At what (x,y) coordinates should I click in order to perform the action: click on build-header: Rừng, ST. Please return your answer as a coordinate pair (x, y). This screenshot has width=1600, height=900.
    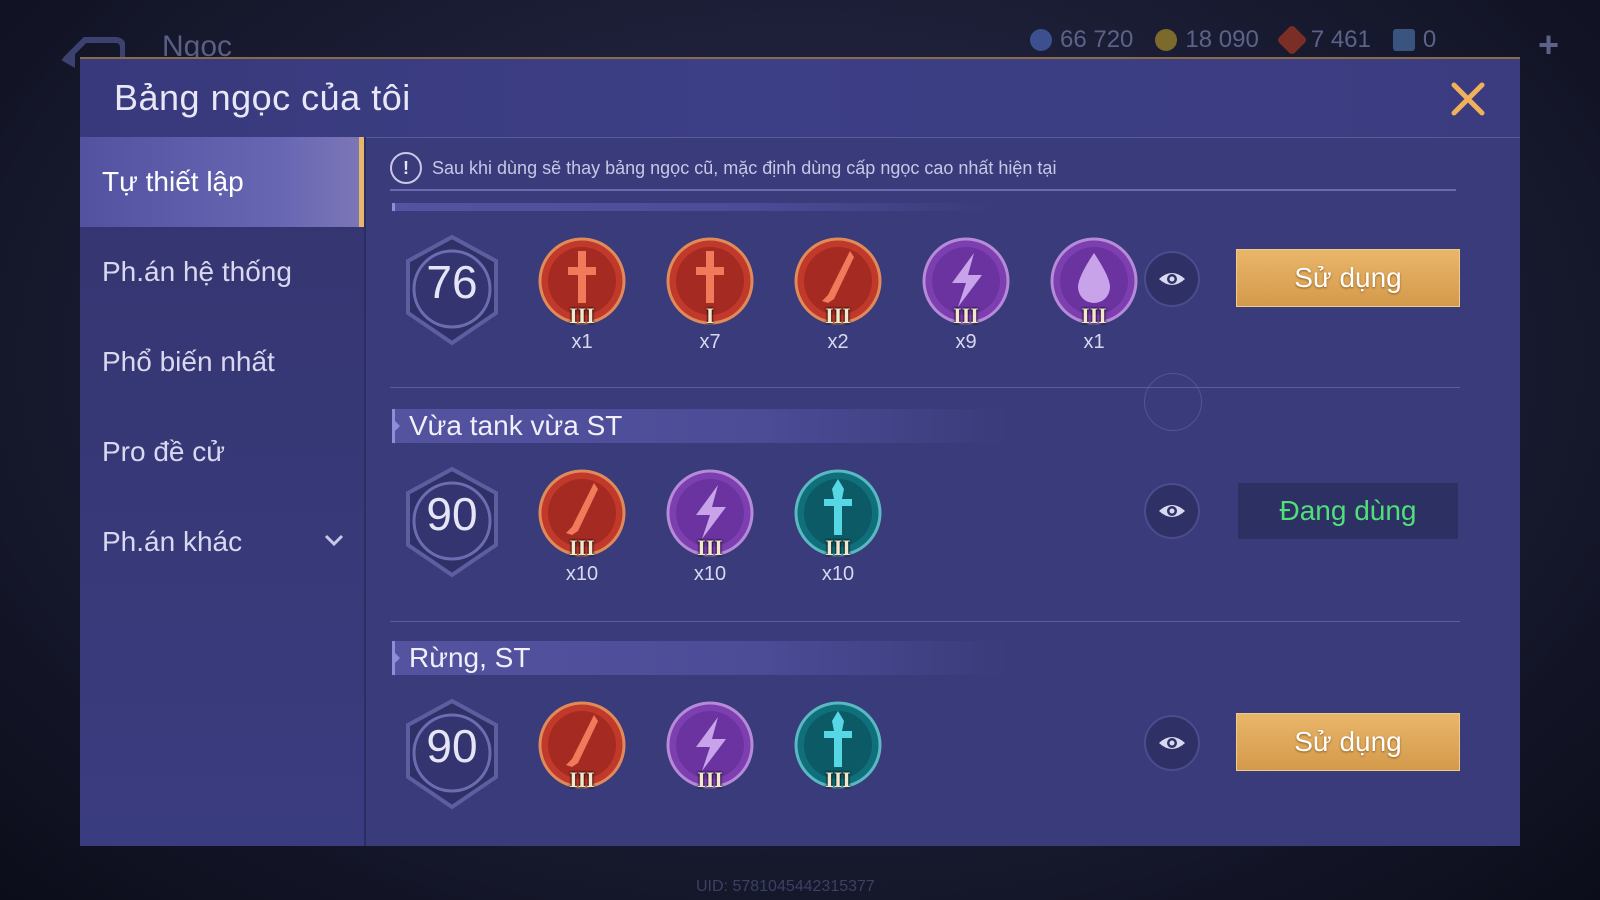
    Looking at the image, I should click on (700, 658).